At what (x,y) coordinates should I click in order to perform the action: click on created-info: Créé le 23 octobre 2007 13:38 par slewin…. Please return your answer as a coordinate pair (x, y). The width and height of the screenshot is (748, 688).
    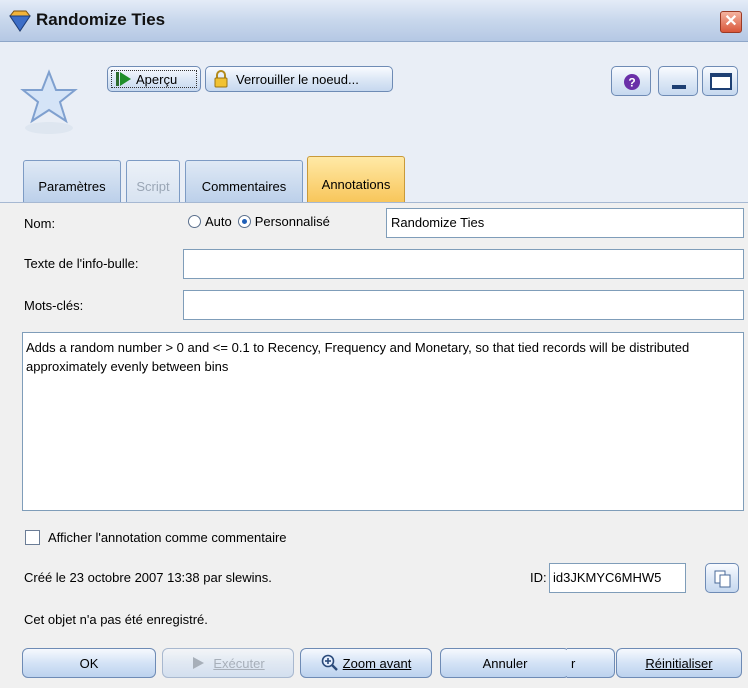
    Looking at the image, I should click on (148, 577).